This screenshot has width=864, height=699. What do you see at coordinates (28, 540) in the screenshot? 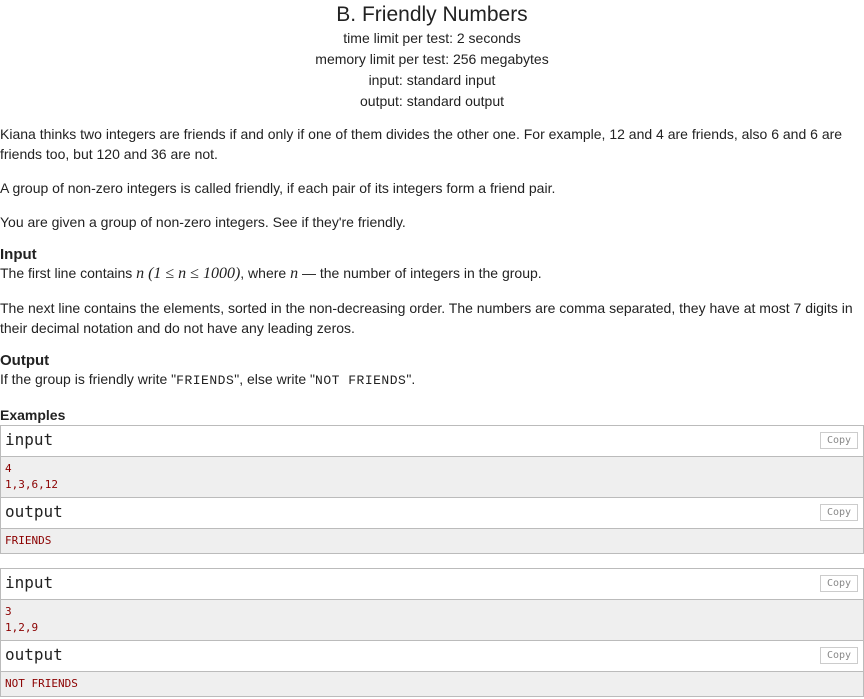
I see `example-output-line: FRIENDS` at bounding box center [28, 540].